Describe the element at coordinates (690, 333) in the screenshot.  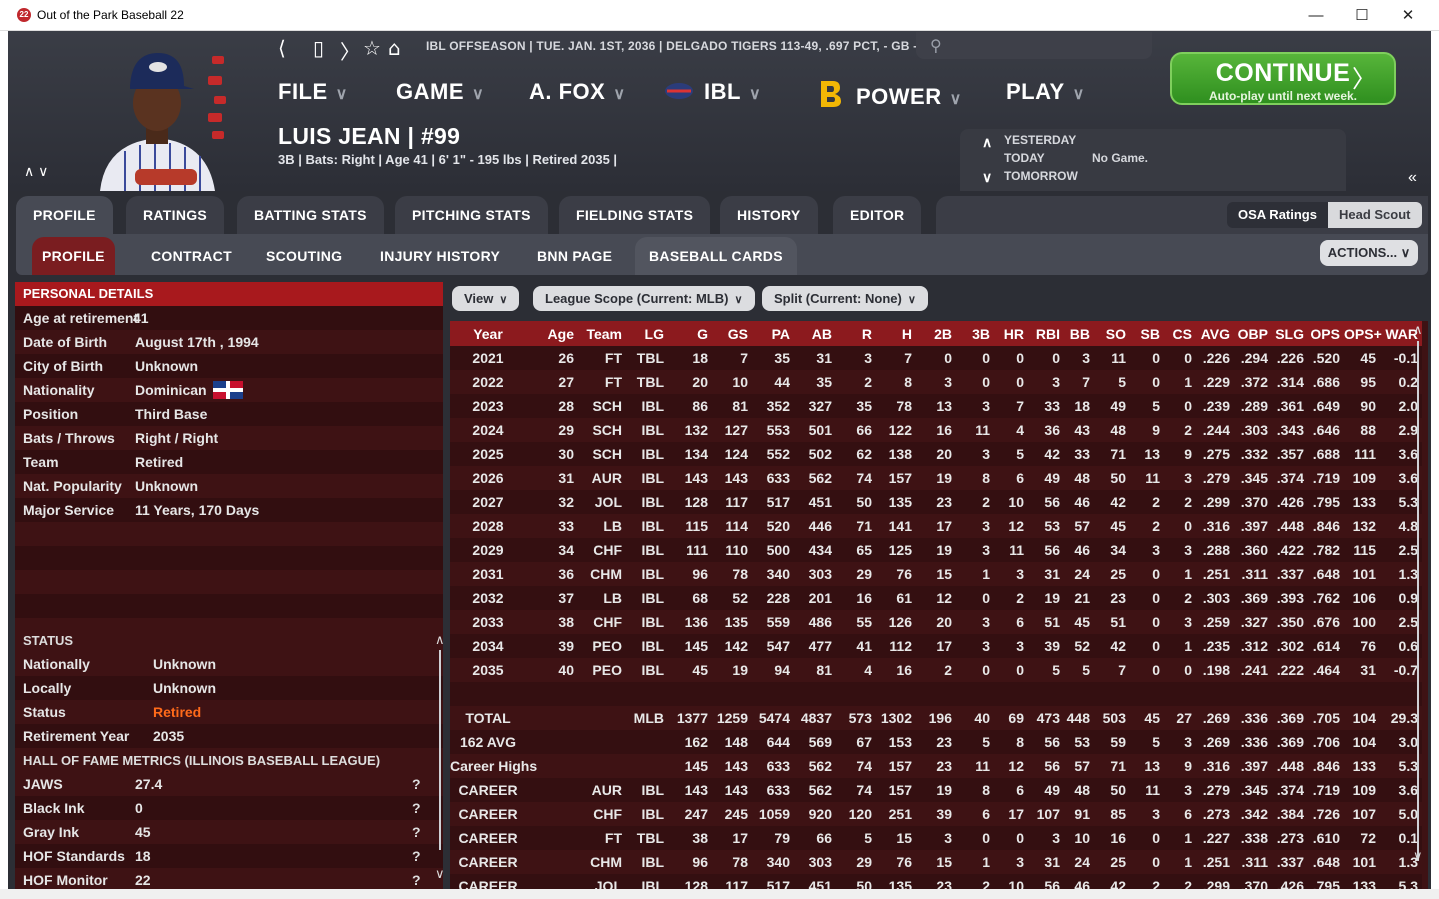
I see `column-header-g: G` at that location.